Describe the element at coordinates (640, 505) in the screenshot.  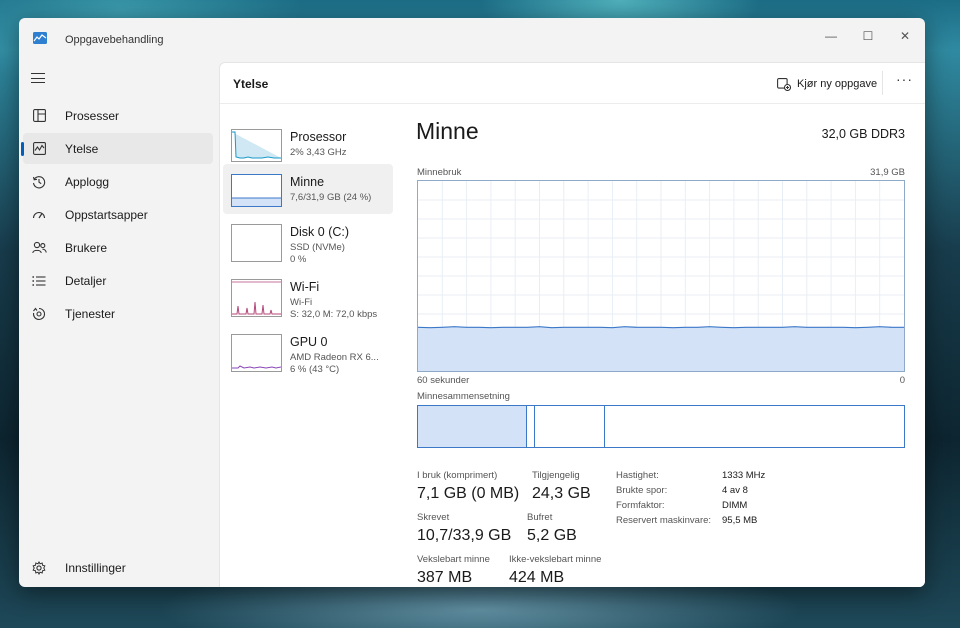
I see `form-factor-label: Formfaktor:` at that location.